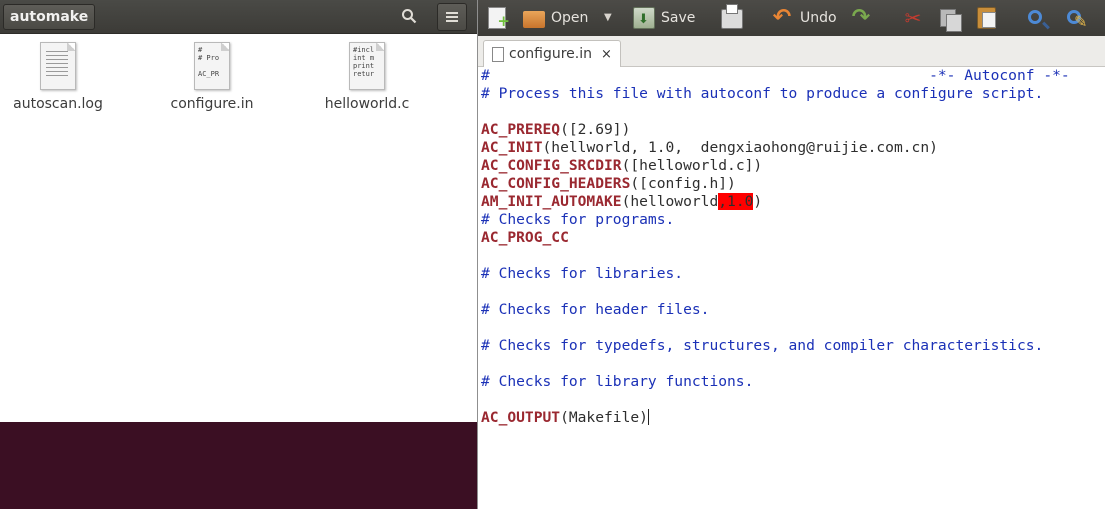 The image size is (1105, 509). I want to click on text-file-icon: # # Pro AC_PR, so click(212, 66).